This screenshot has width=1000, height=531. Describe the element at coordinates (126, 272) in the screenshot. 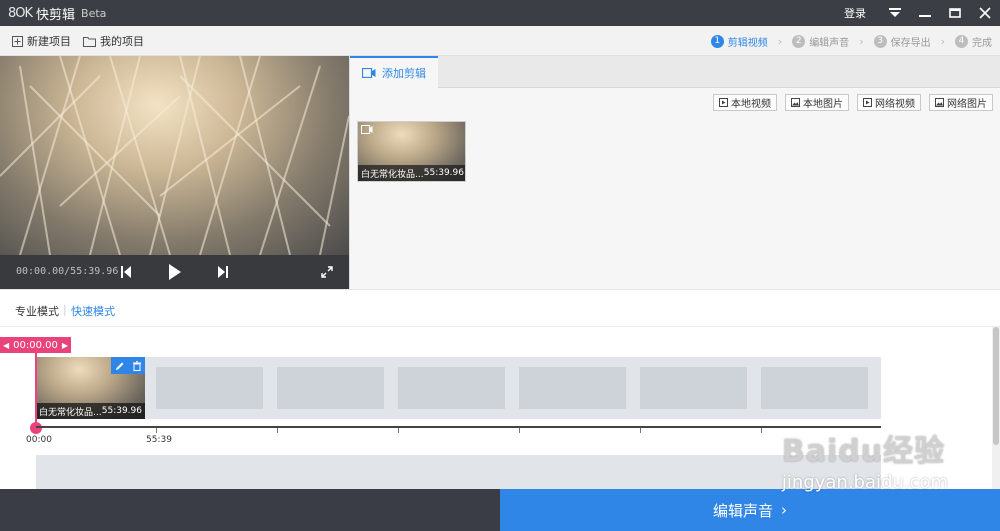

I see `skip-back-icon` at that location.